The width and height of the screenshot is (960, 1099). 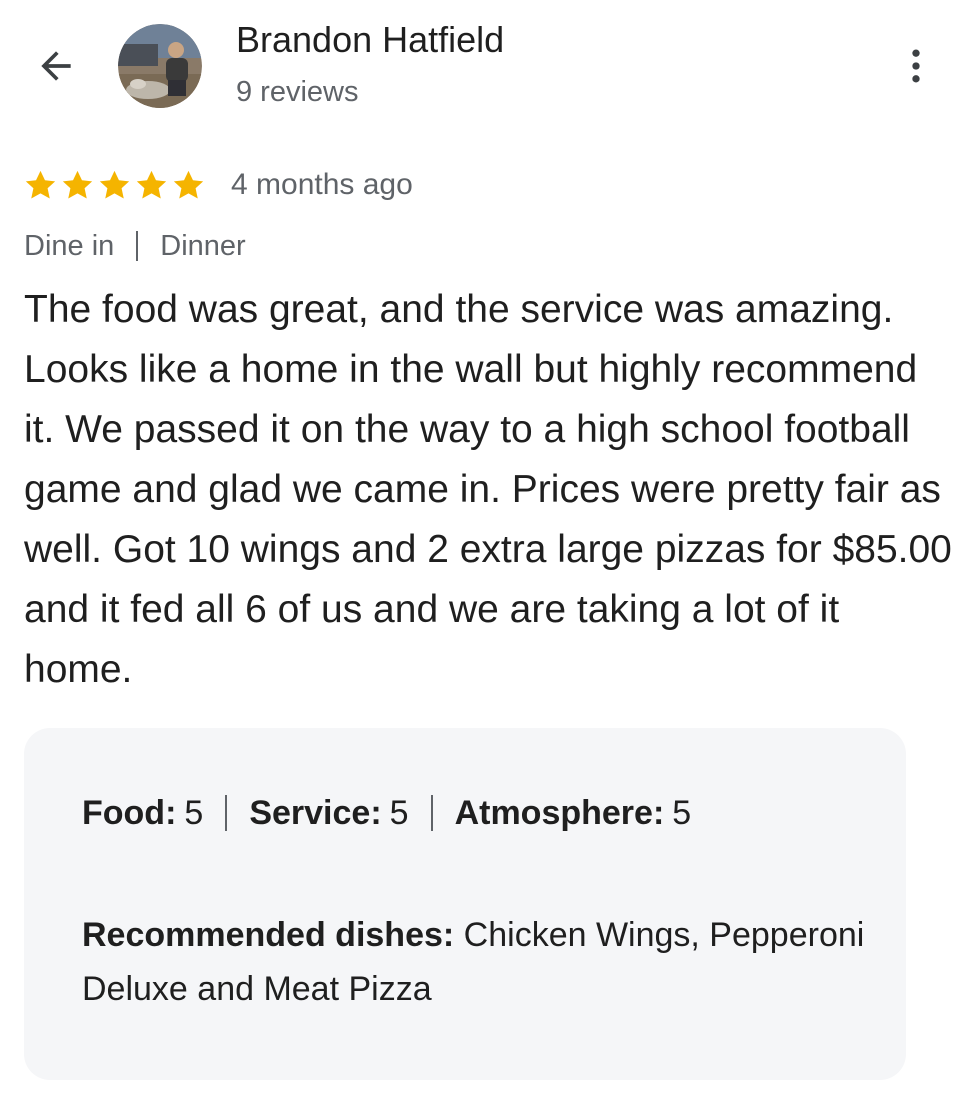 I want to click on more-options-button, so click(x=916, y=66).